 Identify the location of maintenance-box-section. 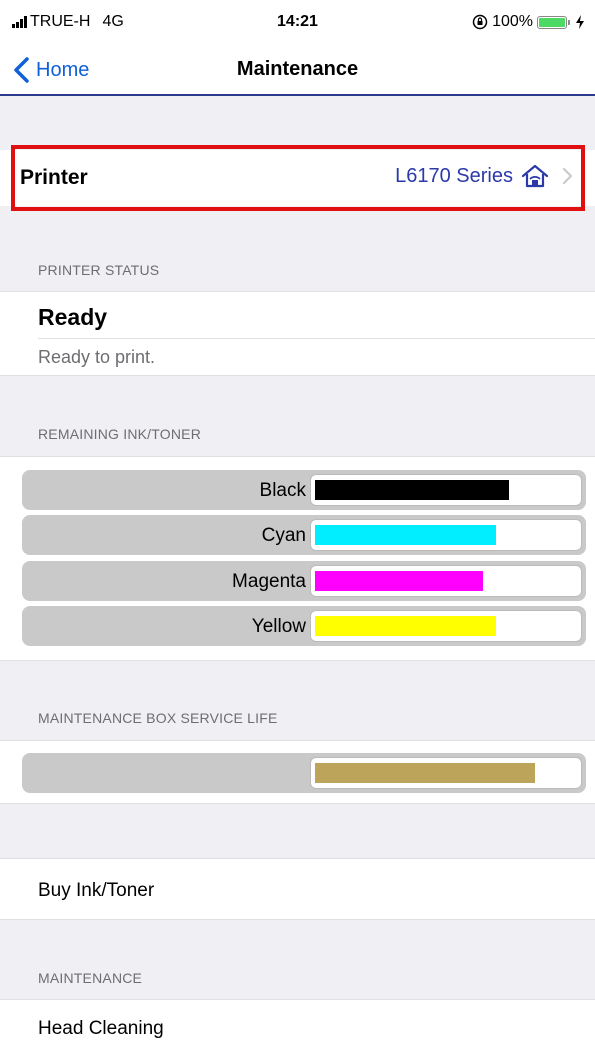
(297, 772).